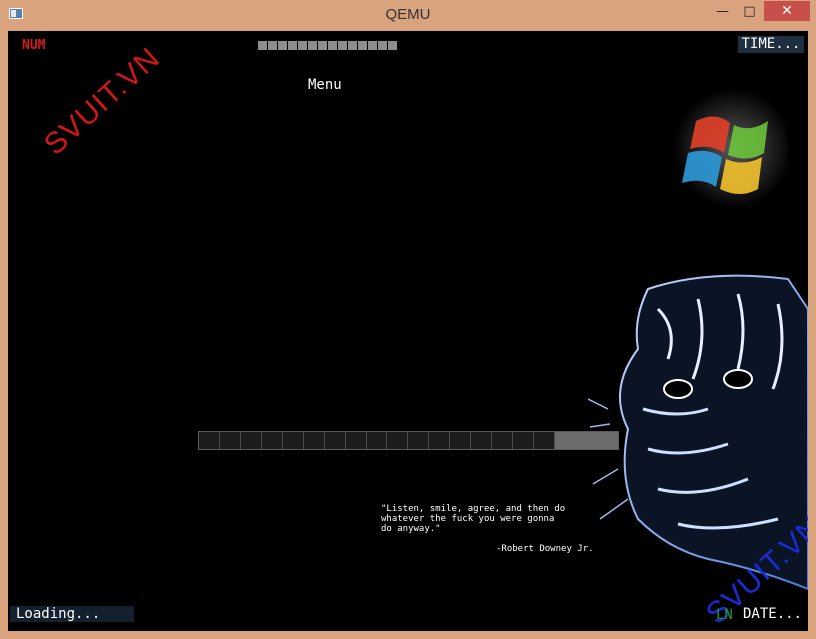 The height and width of the screenshot is (639, 816). What do you see at coordinates (411, 529) in the screenshot?
I see `quote-line: do anyway."` at bounding box center [411, 529].